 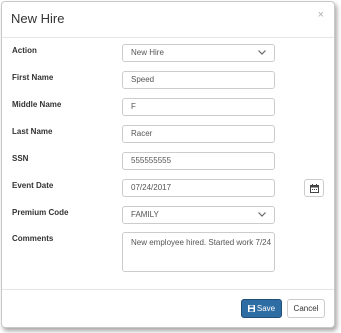 What do you see at coordinates (198, 161) in the screenshot?
I see `ssn-field: 555555555` at bounding box center [198, 161].